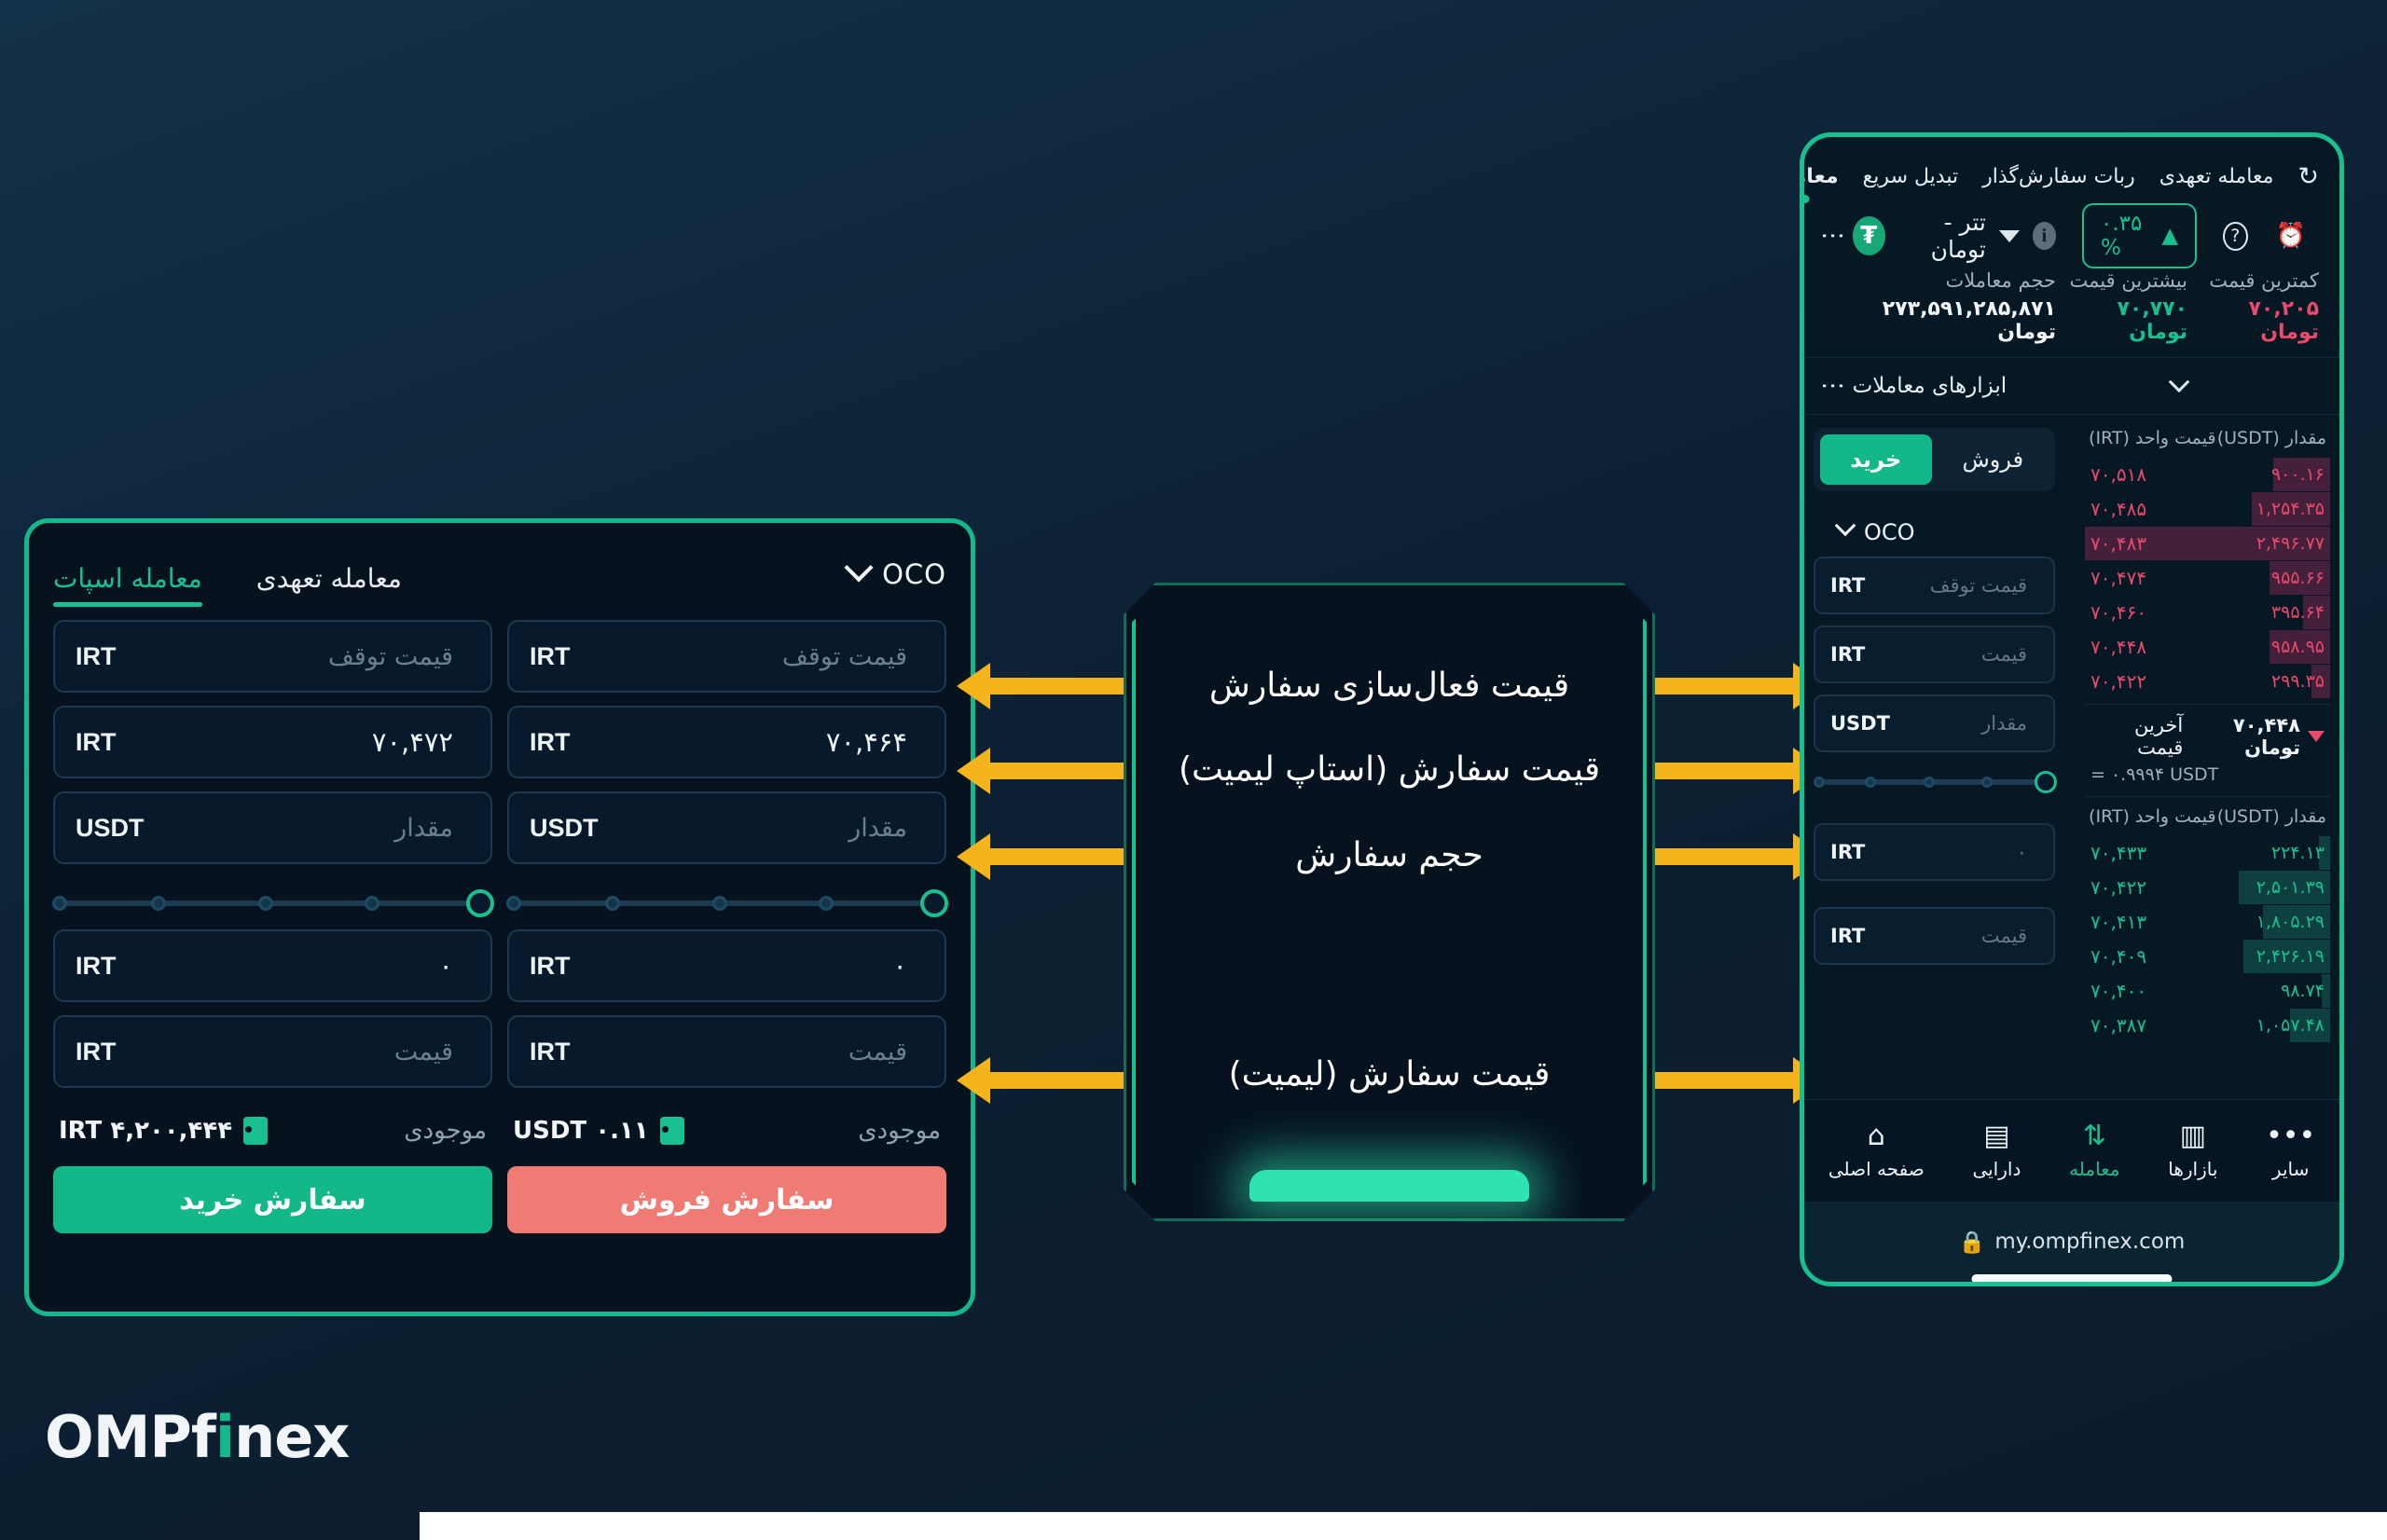  I want to click on nav-item-other: ▥ بازارها, so click(2192, 1150).